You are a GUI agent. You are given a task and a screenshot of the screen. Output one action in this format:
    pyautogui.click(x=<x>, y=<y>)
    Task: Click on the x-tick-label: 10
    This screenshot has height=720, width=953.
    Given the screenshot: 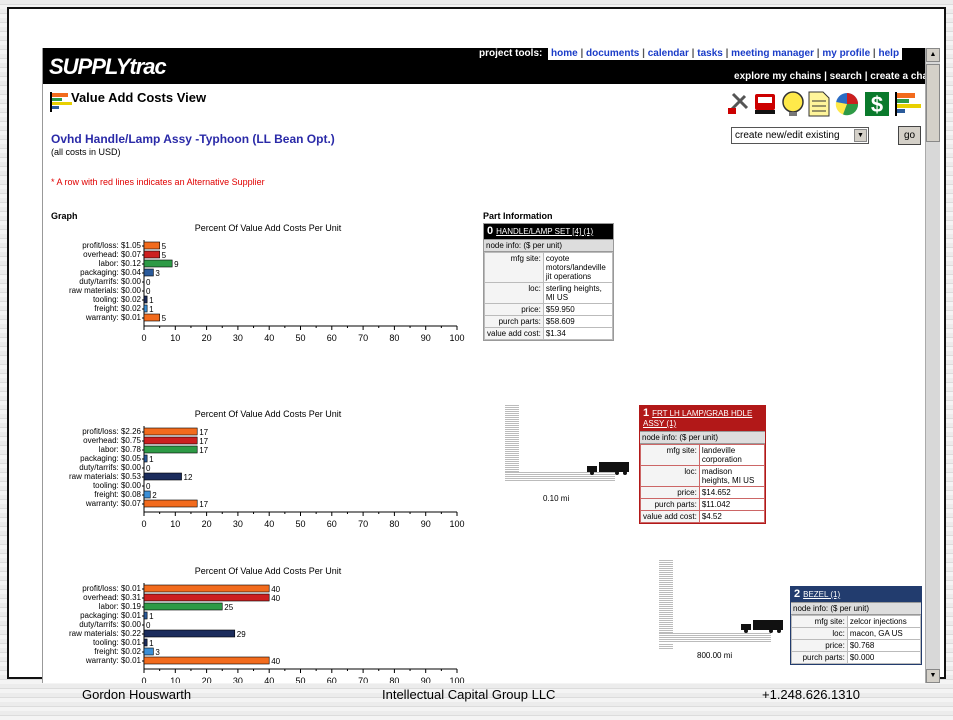 What is the action you would take?
    pyautogui.click(x=175, y=524)
    